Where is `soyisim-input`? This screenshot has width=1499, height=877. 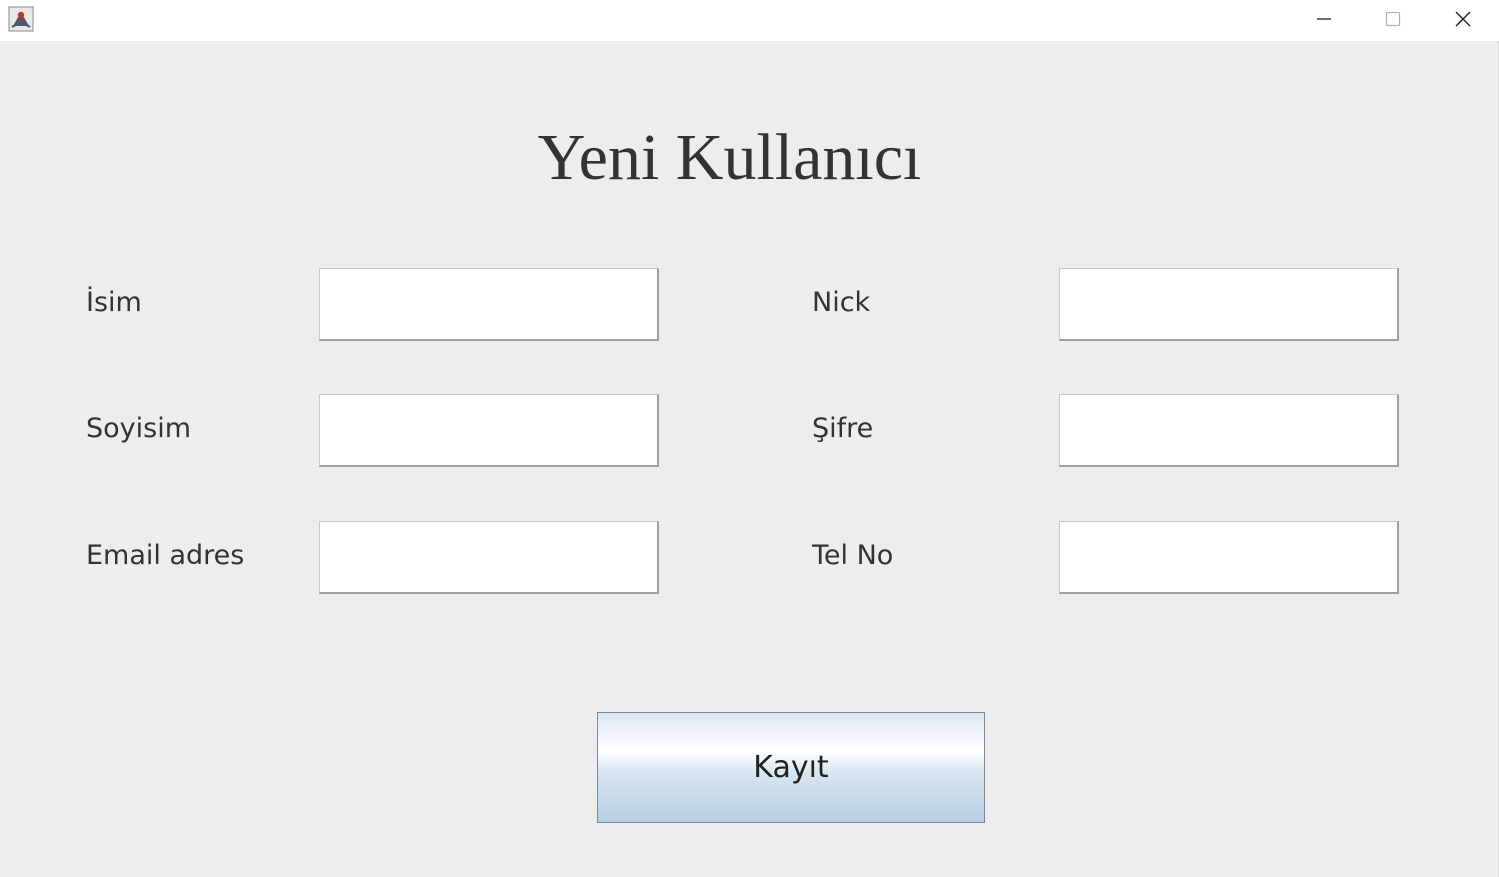 soyisim-input is located at coordinates (489, 430).